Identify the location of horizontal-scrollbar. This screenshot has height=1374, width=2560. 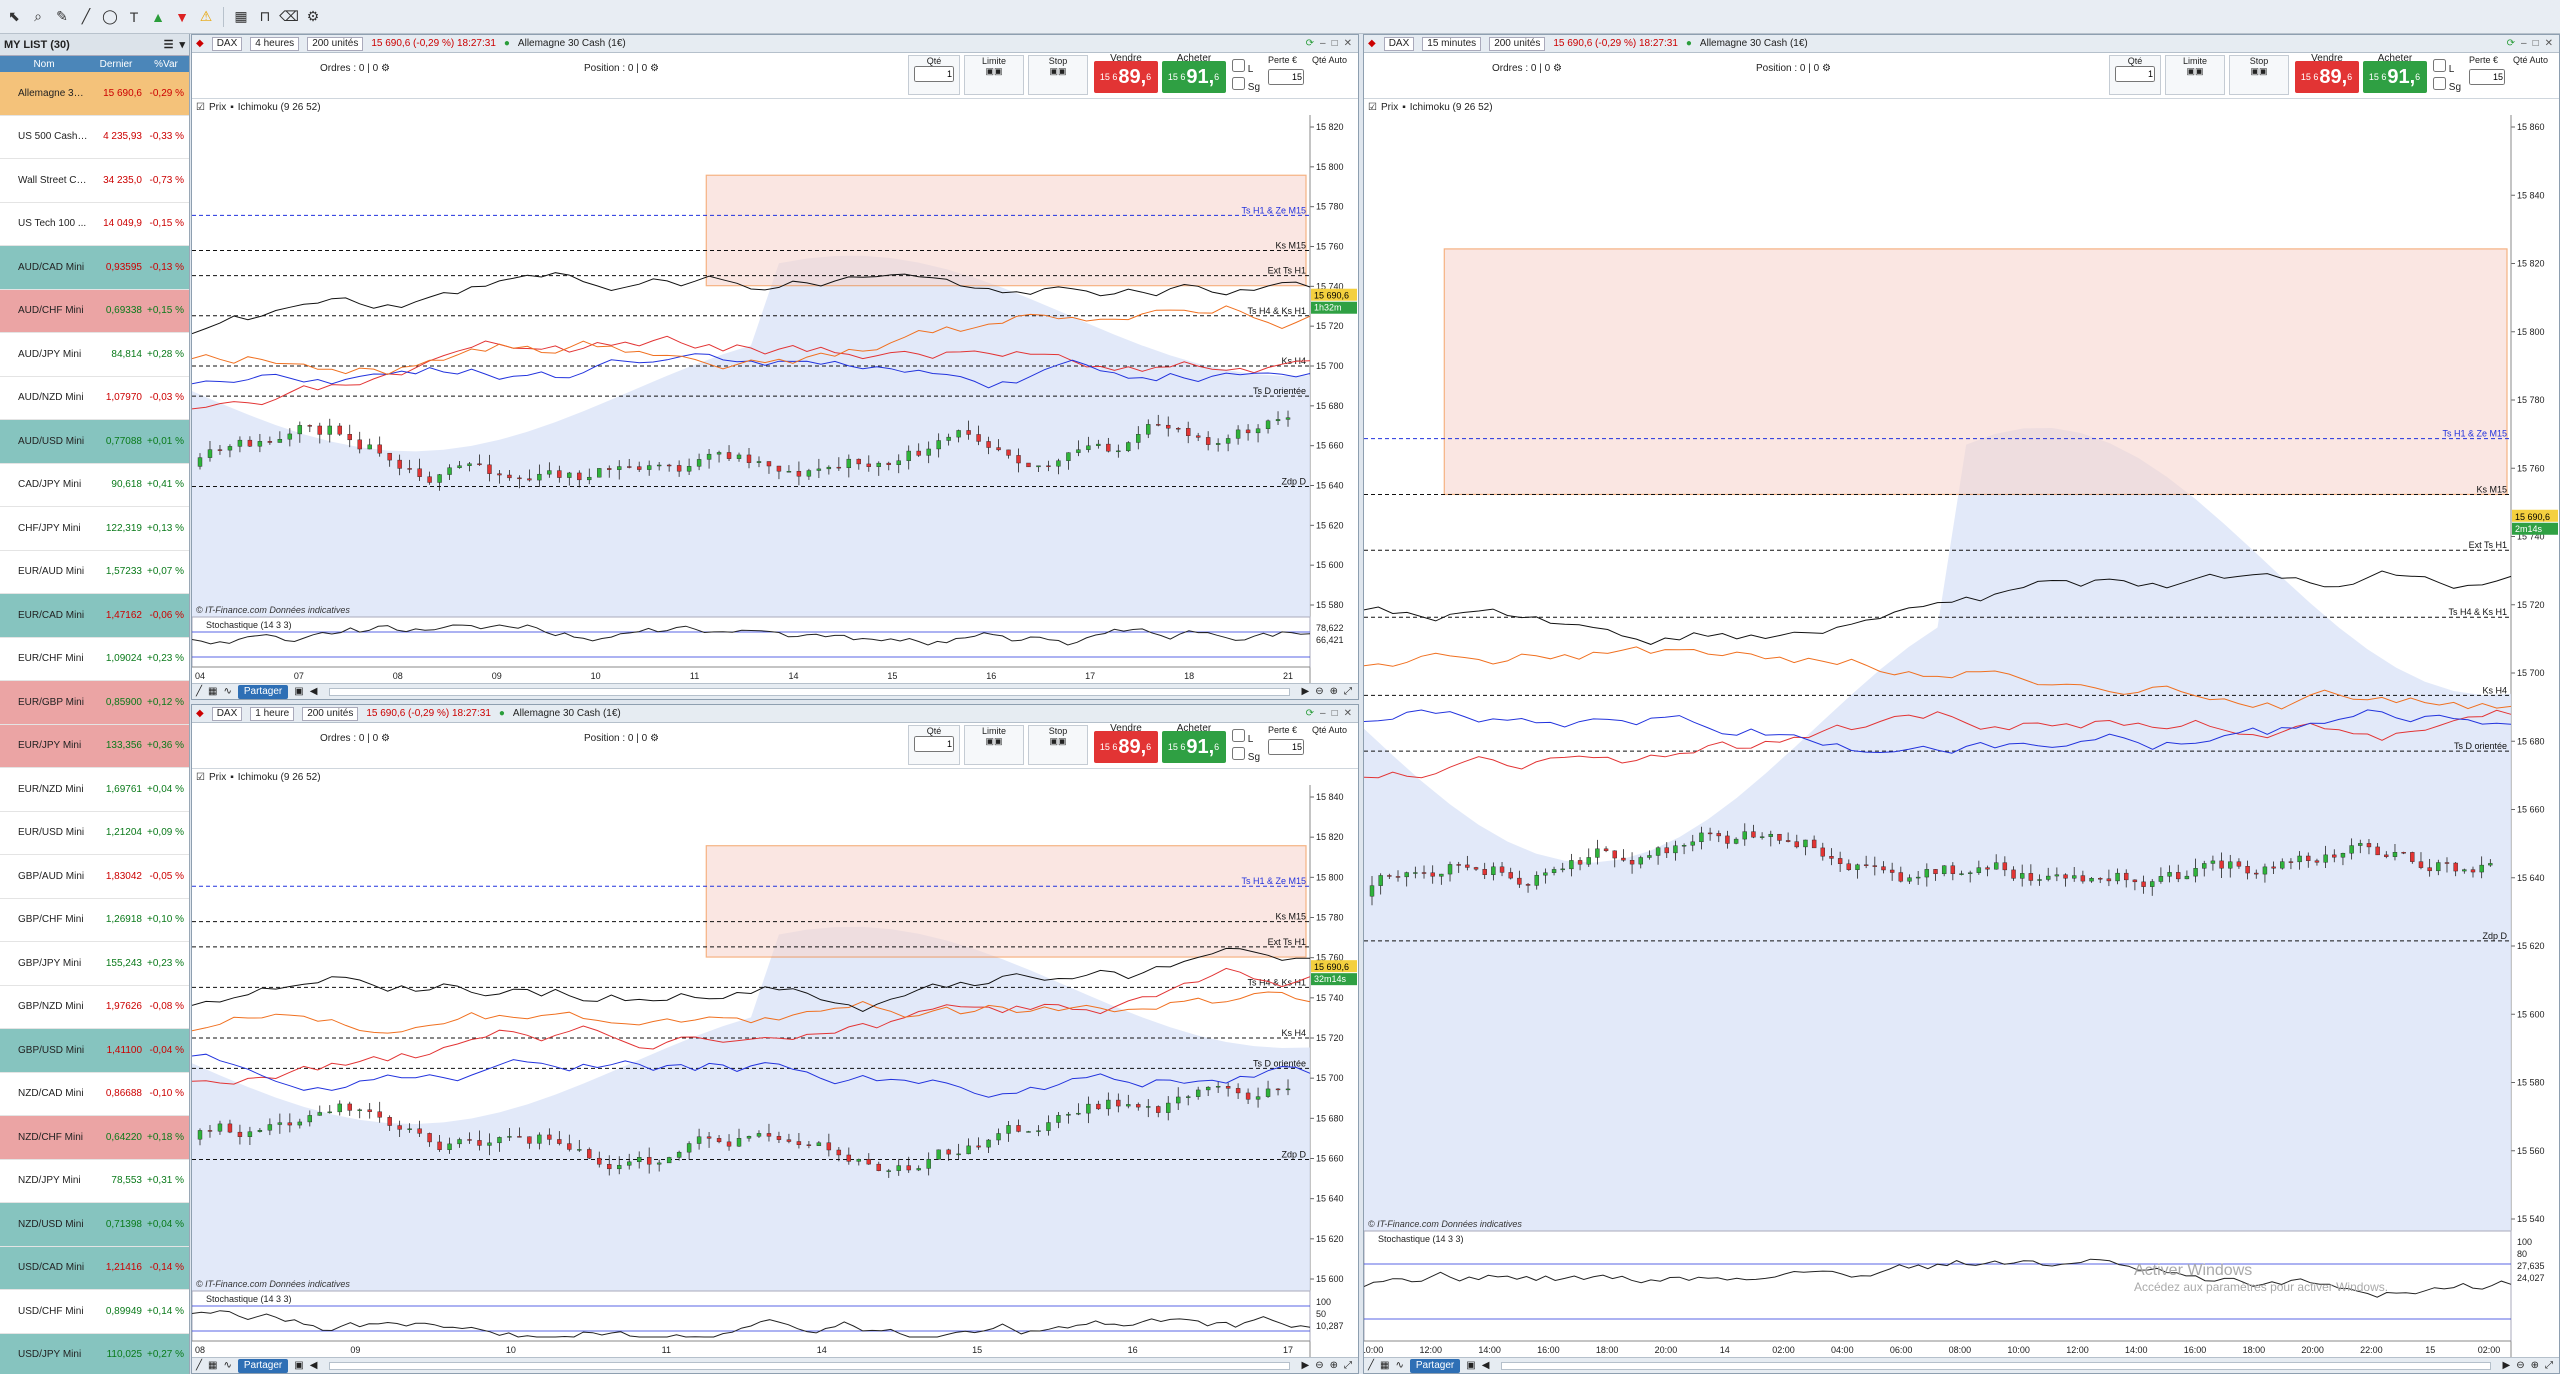
(809, 691).